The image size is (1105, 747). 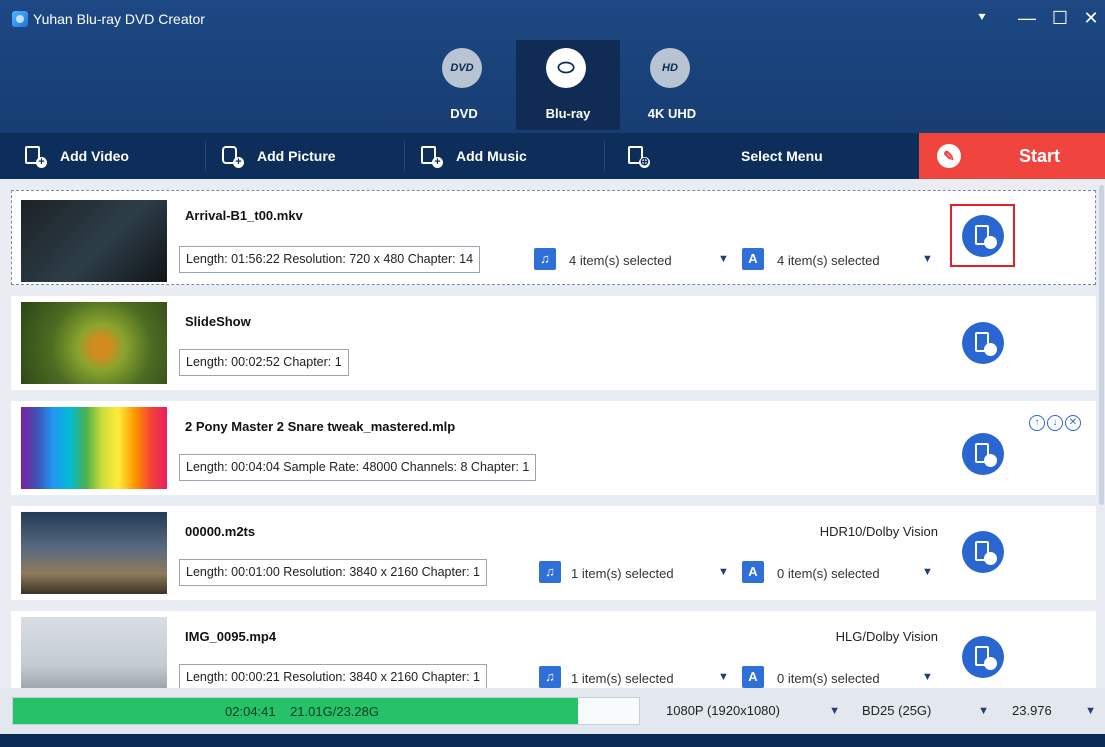 I want to click on total-duration: 02:04:41, so click(x=250, y=711).